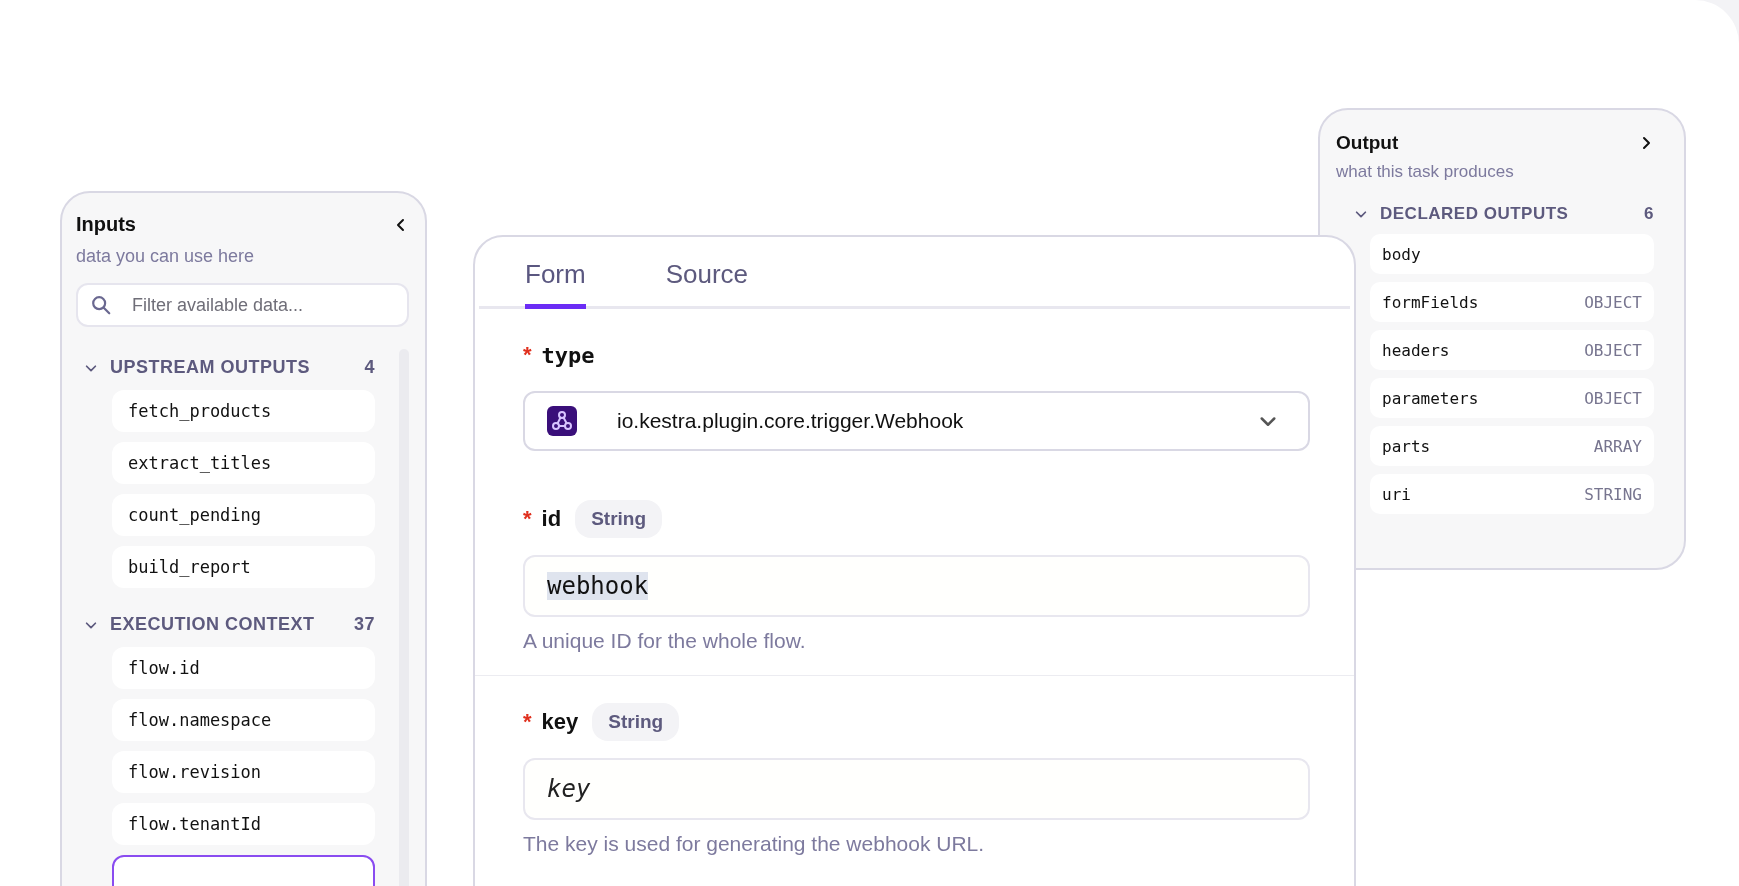  Describe the element at coordinates (1495, 208) in the screenshot. I see `section-header: DECLARED OUTPUTS 6` at that location.